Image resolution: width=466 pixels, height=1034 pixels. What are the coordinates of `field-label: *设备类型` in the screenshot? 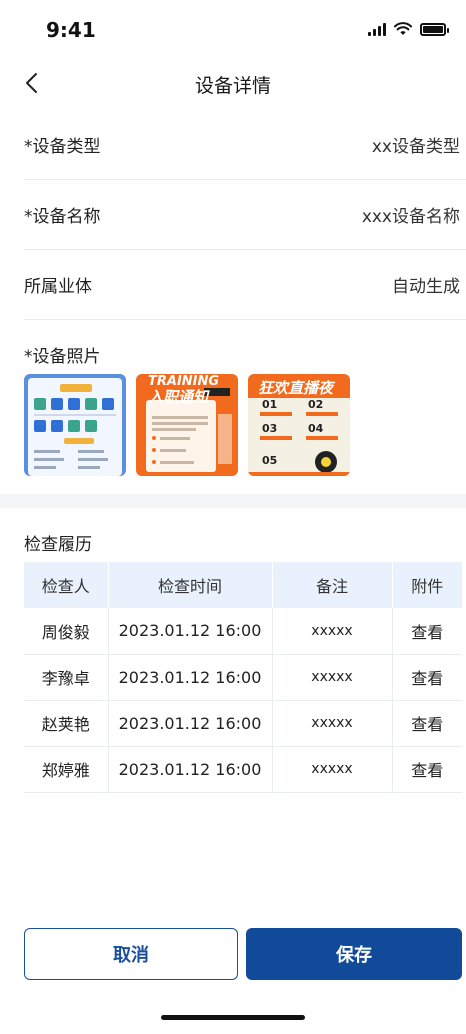 It's located at (62, 147).